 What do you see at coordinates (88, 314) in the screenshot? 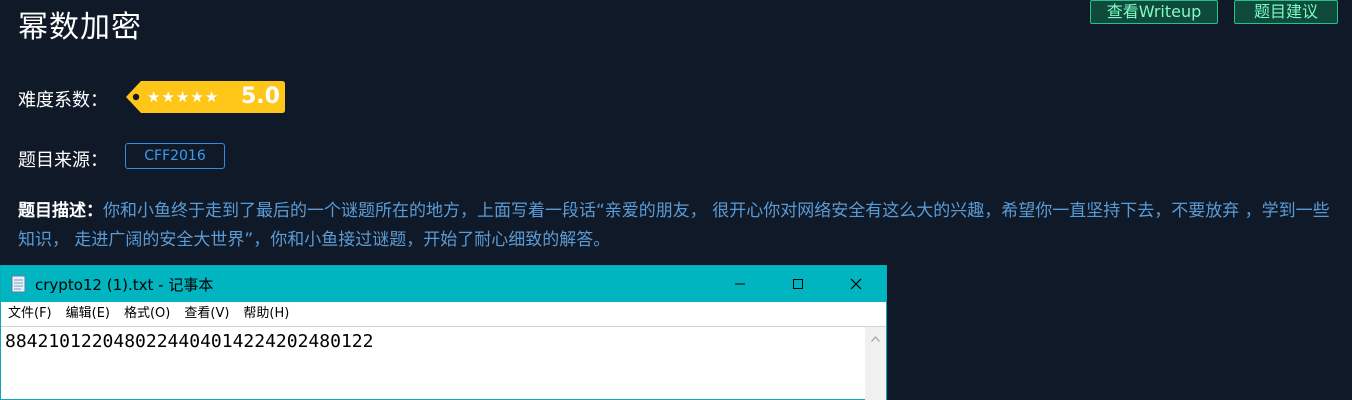
I see `menu-edit: 编辑(E)` at bounding box center [88, 314].